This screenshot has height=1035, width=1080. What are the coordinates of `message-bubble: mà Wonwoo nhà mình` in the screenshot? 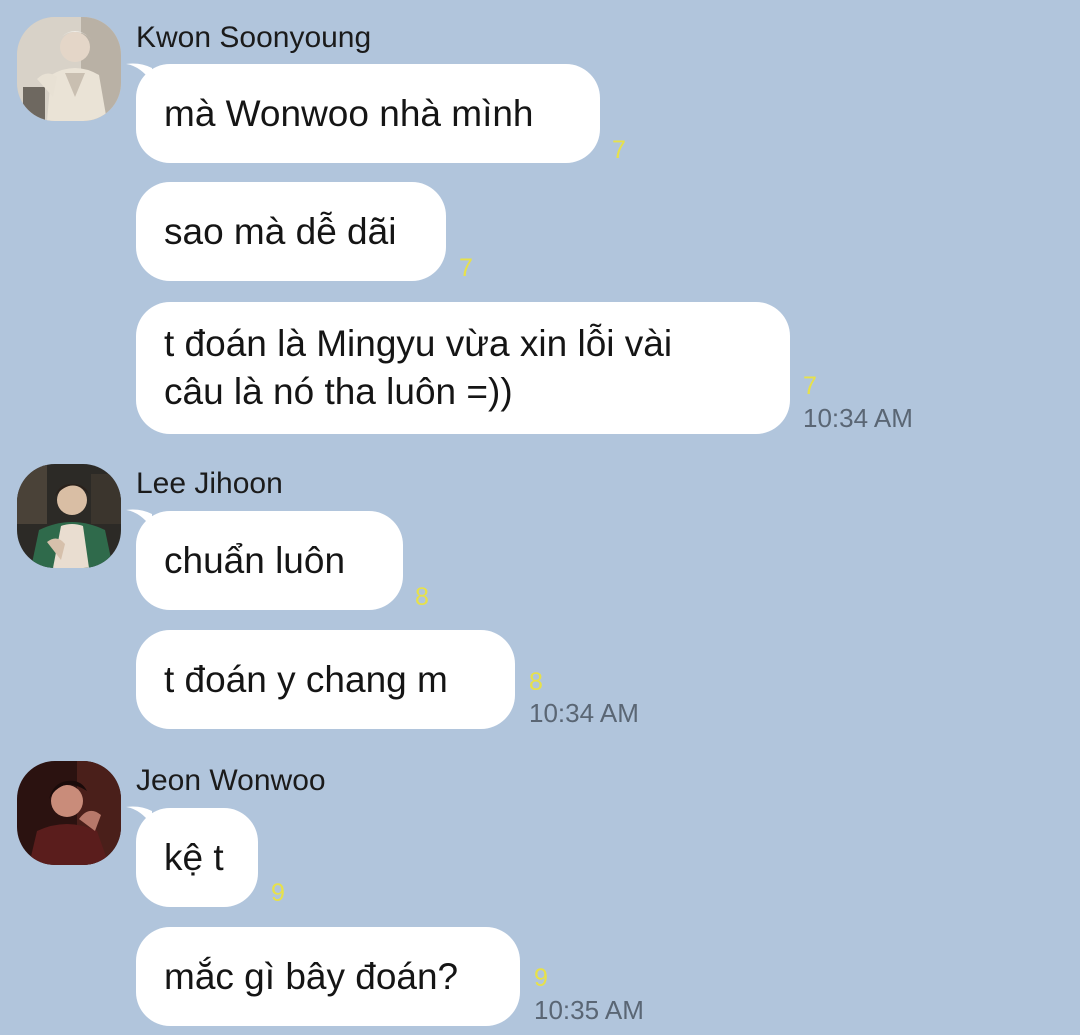 It's located at (368, 113).